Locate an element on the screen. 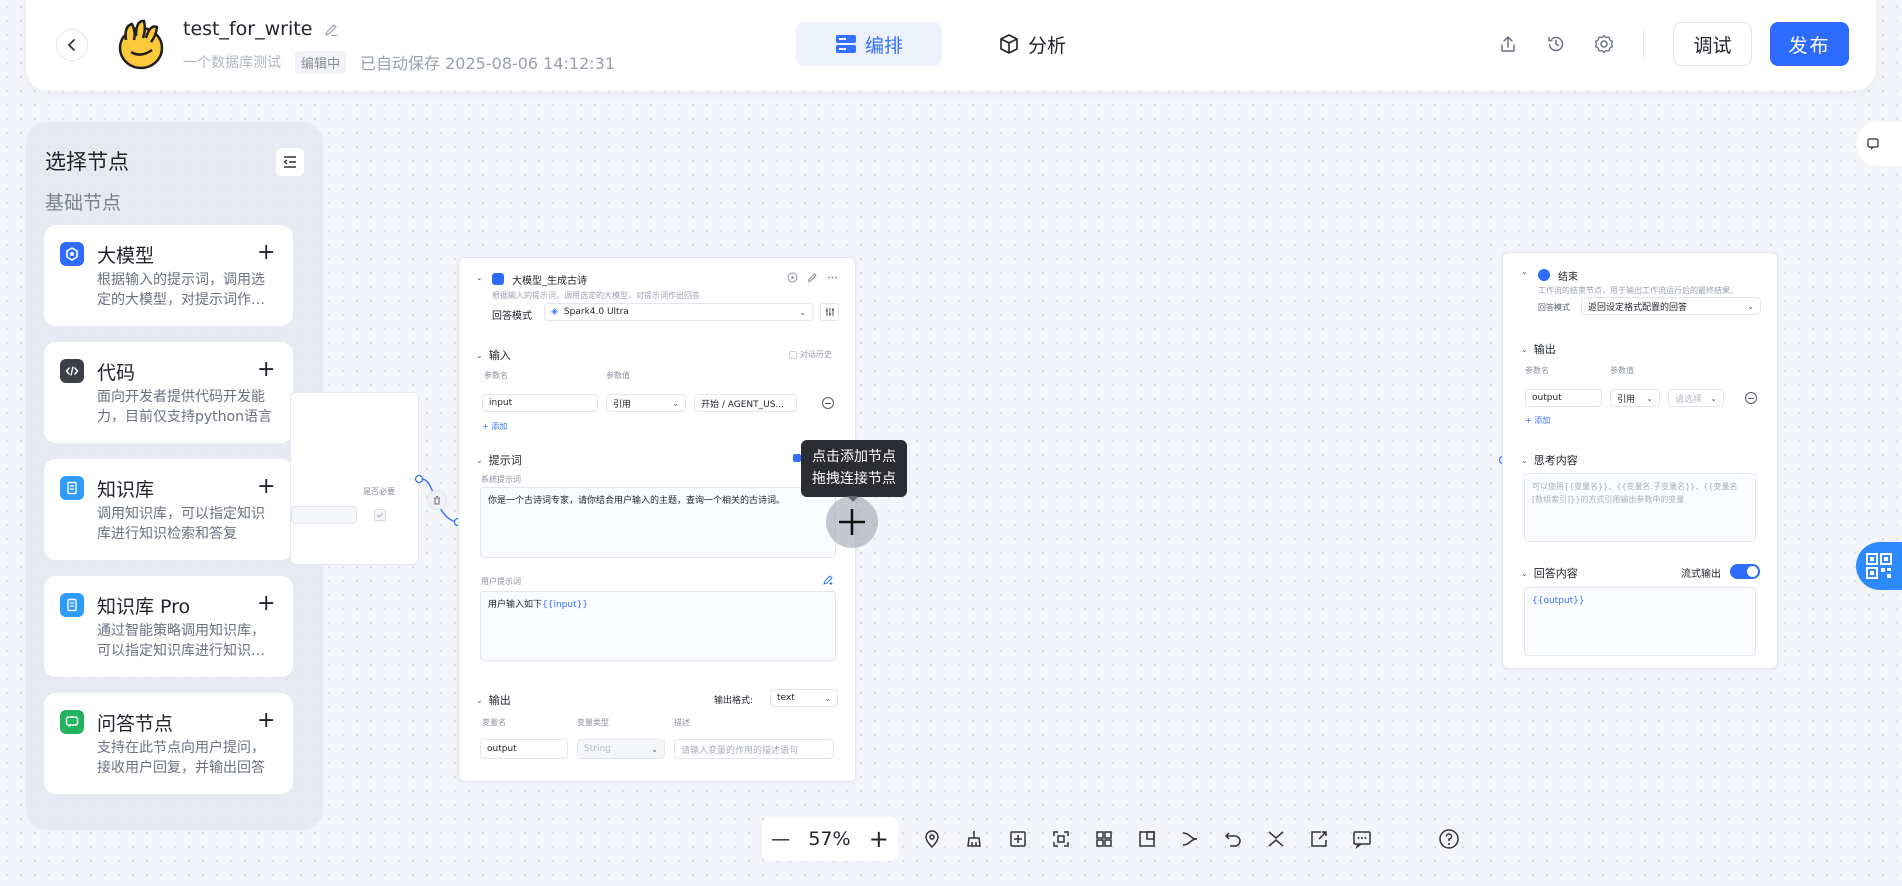 The height and width of the screenshot is (886, 1902). system-prompt-label: 系统提示词 is located at coordinates (501, 479).